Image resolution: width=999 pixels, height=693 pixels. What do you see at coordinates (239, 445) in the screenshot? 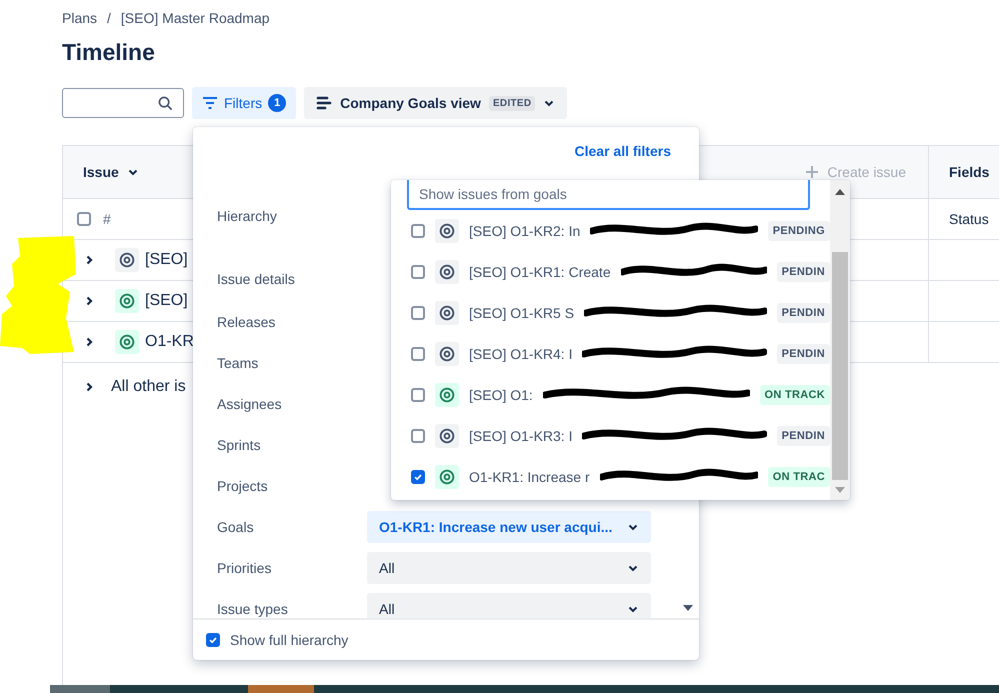
I see `filter-label: Sprints` at bounding box center [239, 445].